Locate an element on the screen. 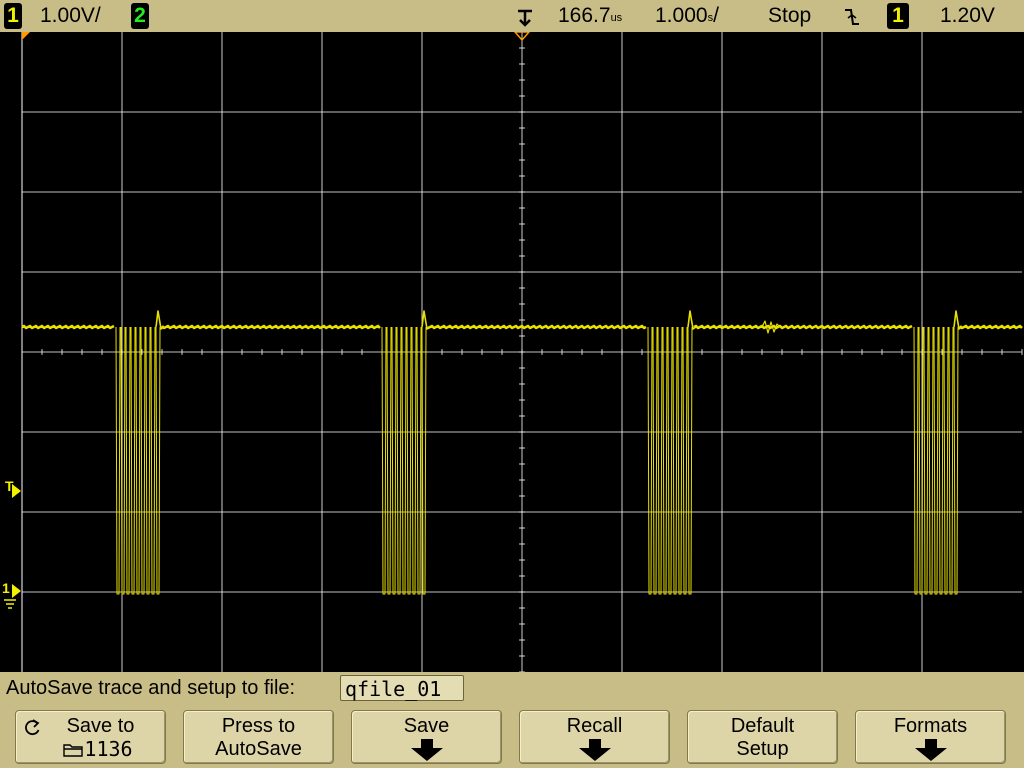 This screenshot has height=768, width=1024. folder-icon is located at coordinates (73, 750).